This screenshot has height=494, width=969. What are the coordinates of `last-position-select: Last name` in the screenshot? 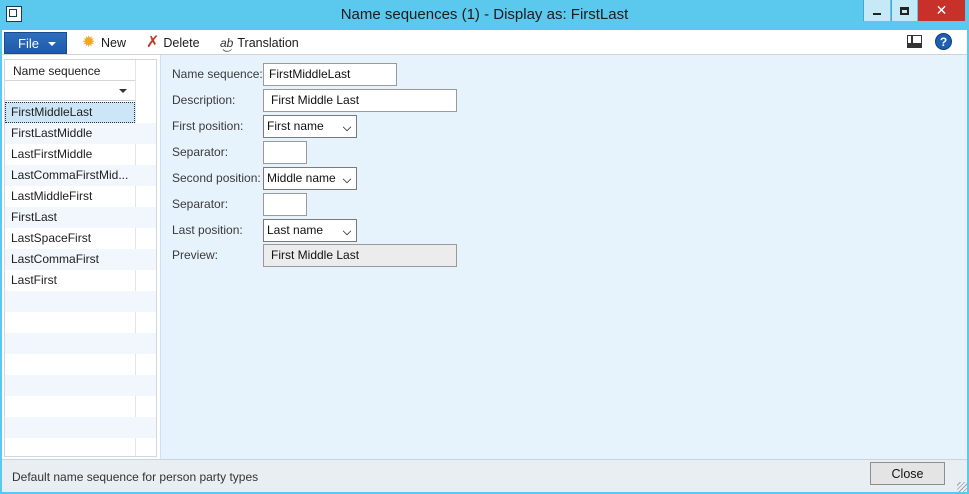 It's located at (310, 230).